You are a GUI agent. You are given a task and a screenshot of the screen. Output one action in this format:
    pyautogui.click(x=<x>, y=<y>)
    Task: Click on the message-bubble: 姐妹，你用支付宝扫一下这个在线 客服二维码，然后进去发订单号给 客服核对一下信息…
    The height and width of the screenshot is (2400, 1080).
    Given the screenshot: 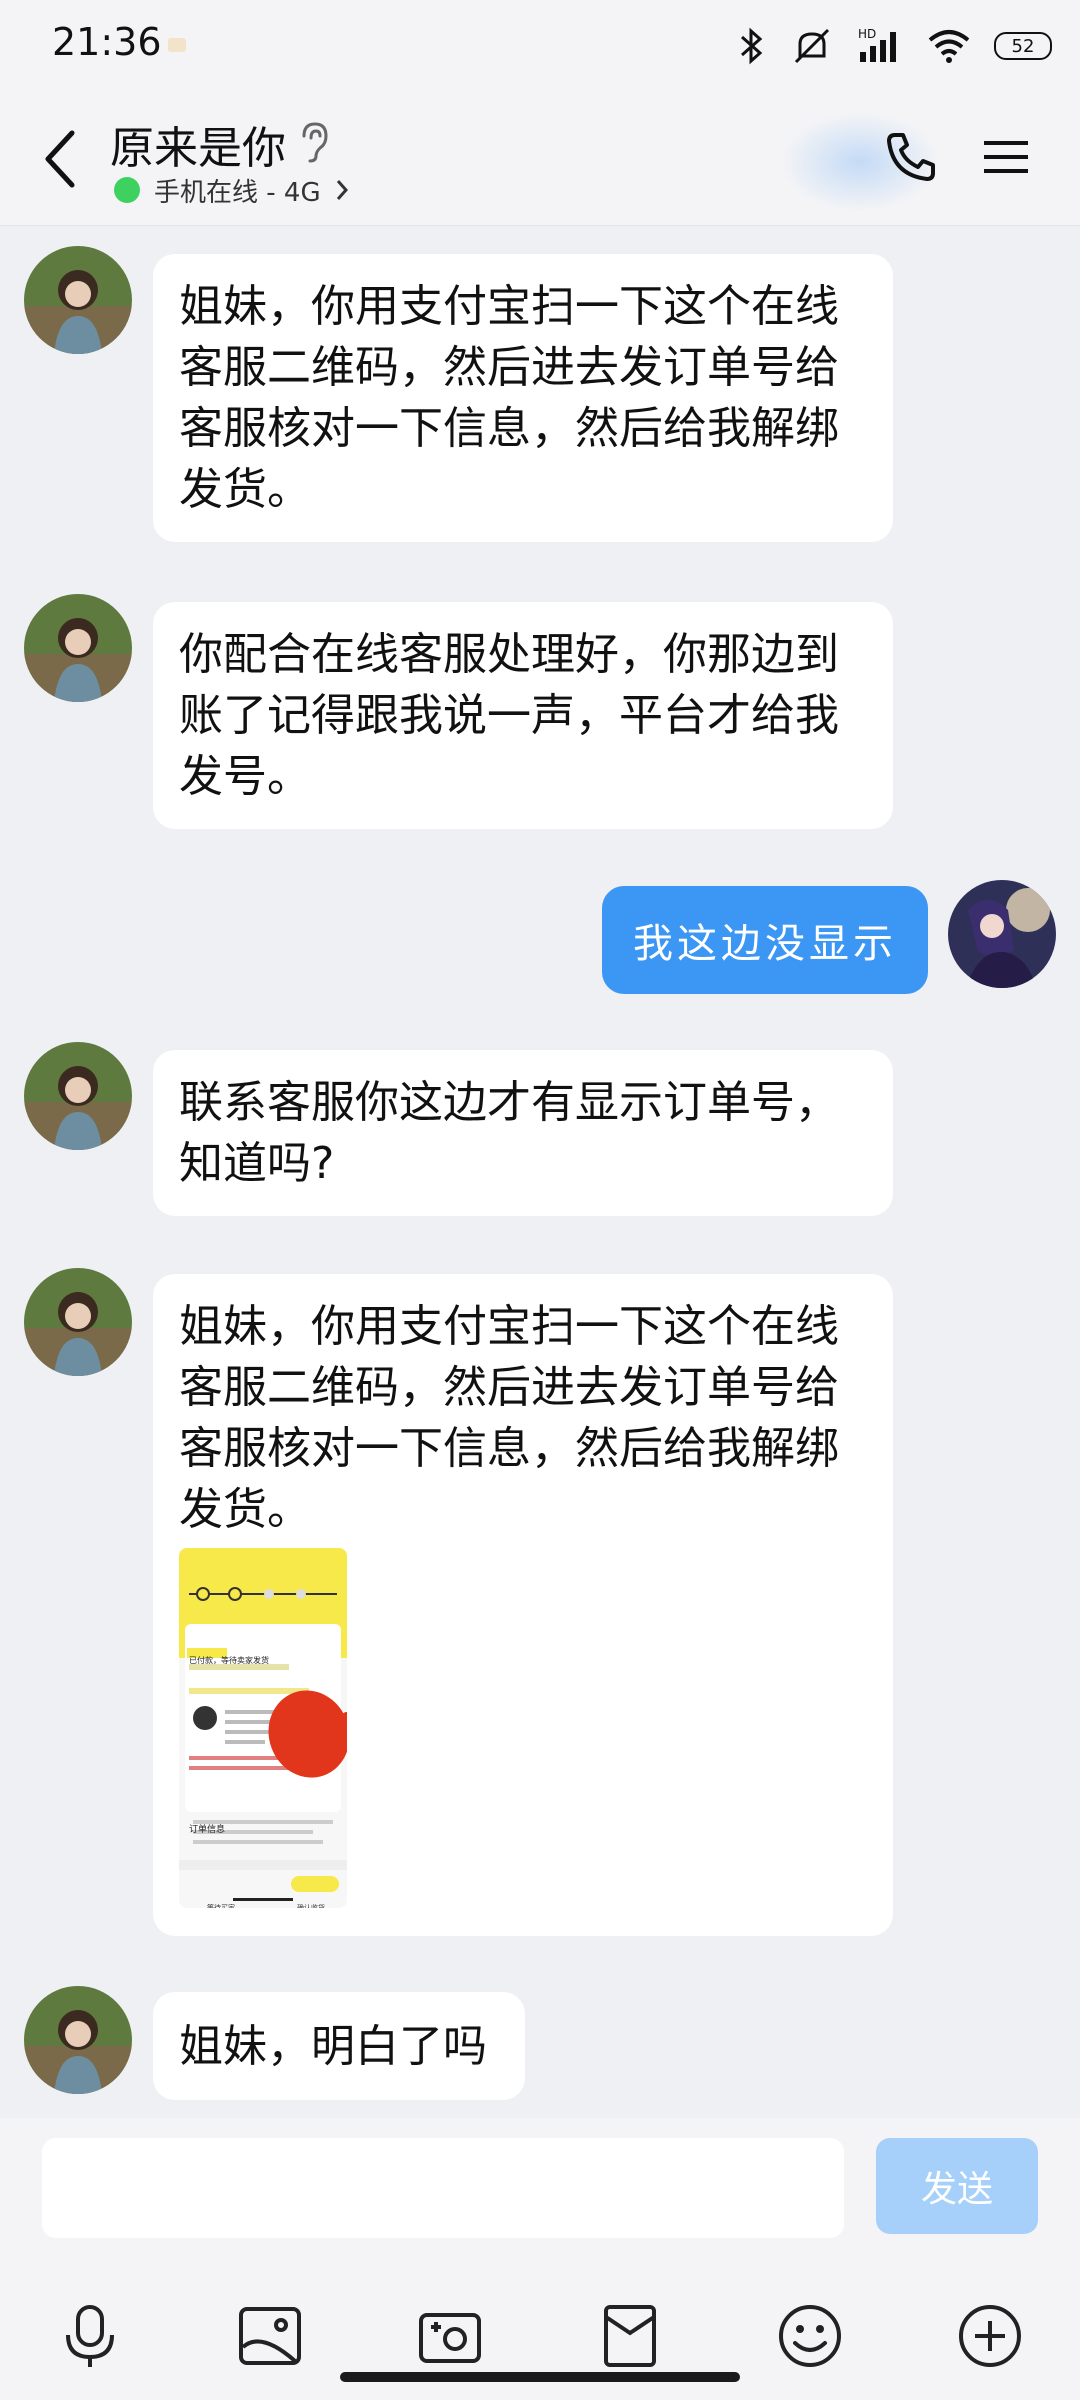 What is the action you would take?
    pyautogui.click(x=523, y=398)
    